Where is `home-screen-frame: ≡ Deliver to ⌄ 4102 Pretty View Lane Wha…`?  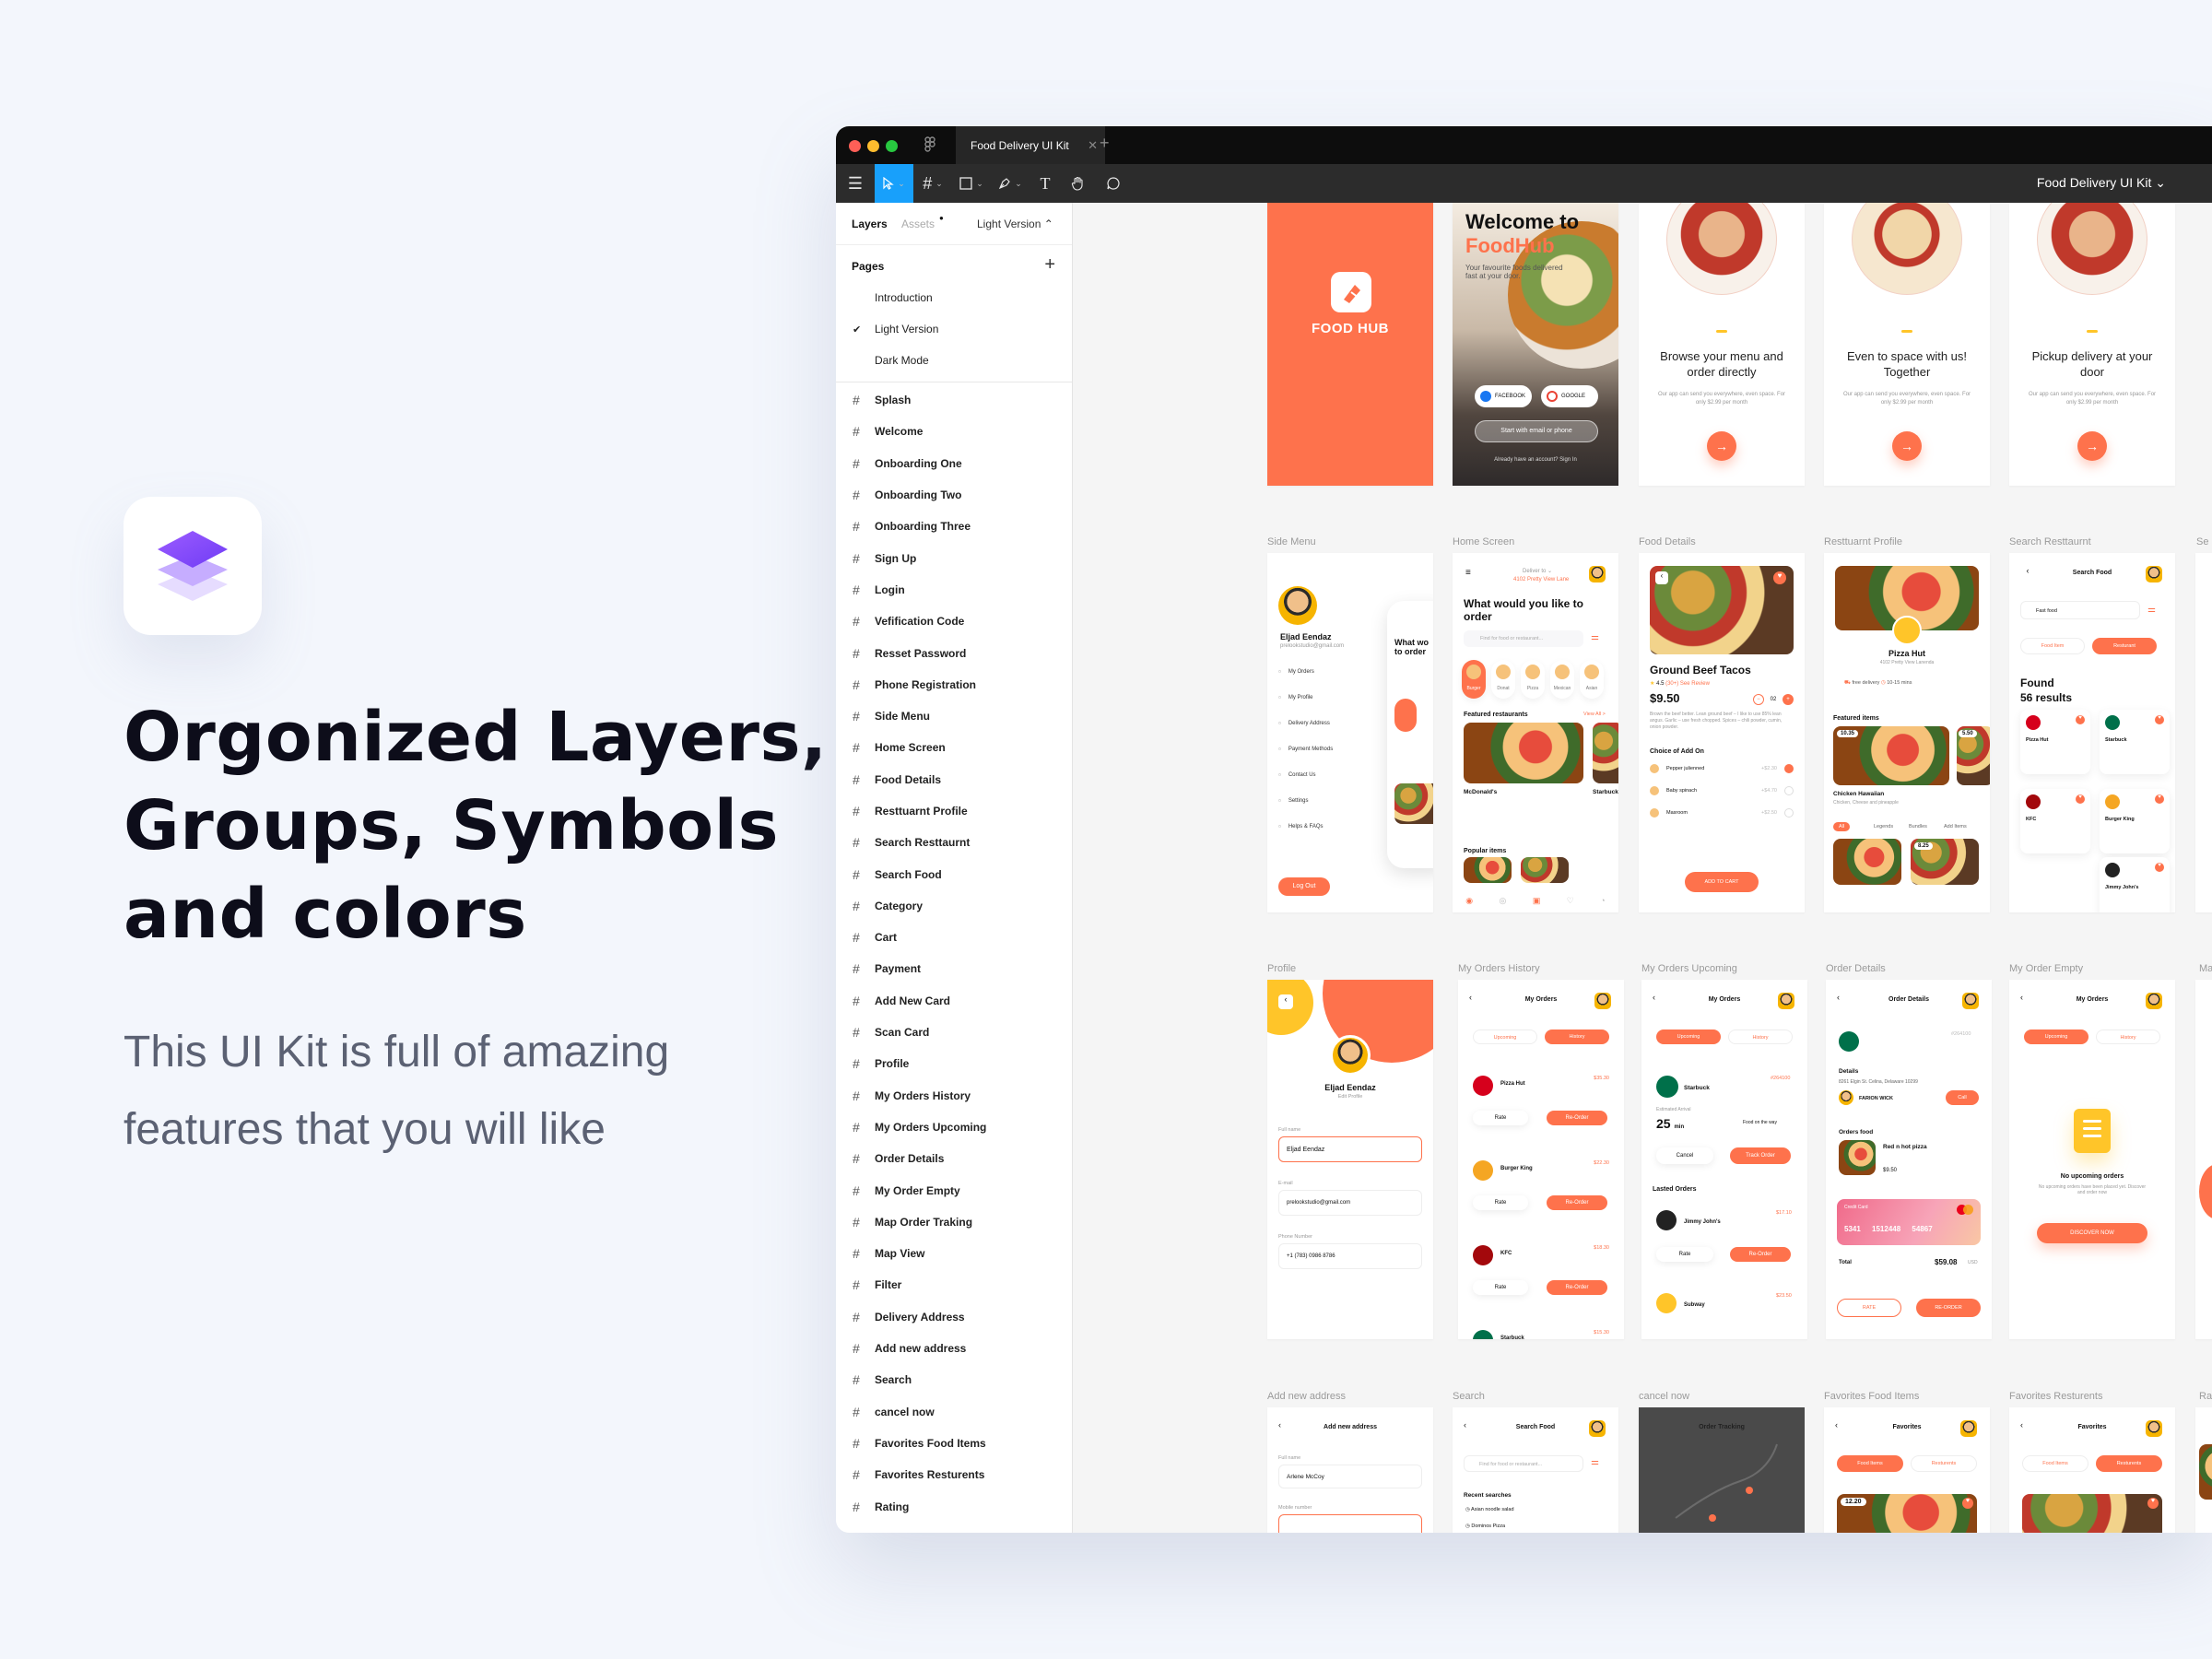 home-screen-frame: ≡ Deliver to ⌄ 4102 Pretty View Lane Wha… is located at coordinates (1535, 732).